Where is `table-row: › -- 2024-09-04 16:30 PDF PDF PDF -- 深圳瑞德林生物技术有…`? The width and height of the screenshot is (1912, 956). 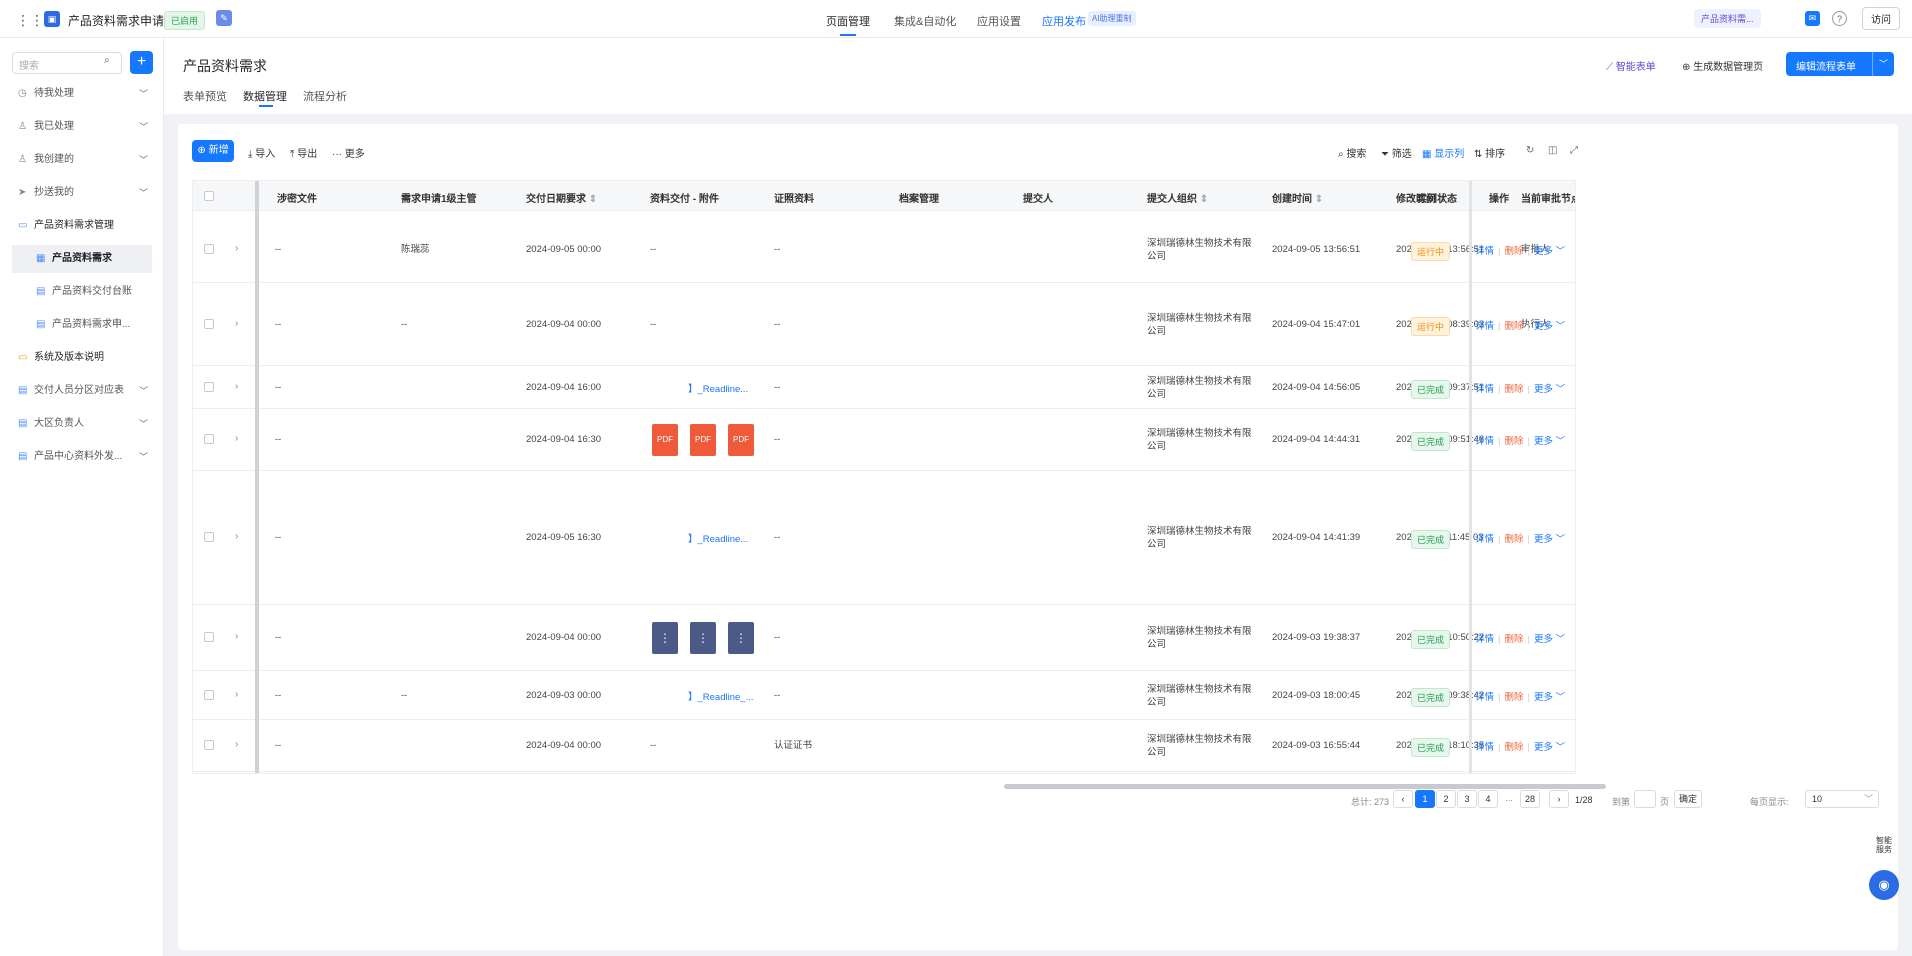 table-row: › -- 2024-09-04 16:30 PDF PDF PDF -- 深圳瑞德林生物技术有… is located at coordinates (884, 440).